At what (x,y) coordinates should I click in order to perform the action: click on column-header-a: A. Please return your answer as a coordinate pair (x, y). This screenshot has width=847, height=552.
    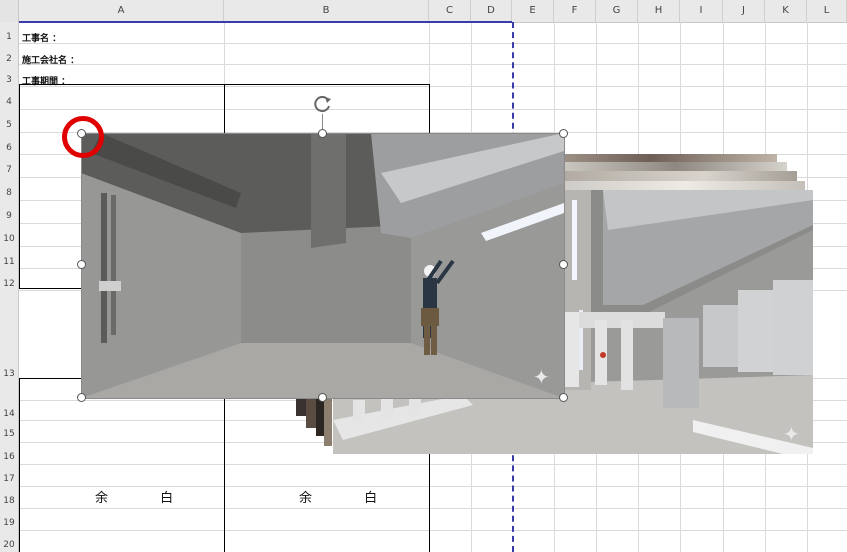
    Looking at the image, I should click on (121, 11).